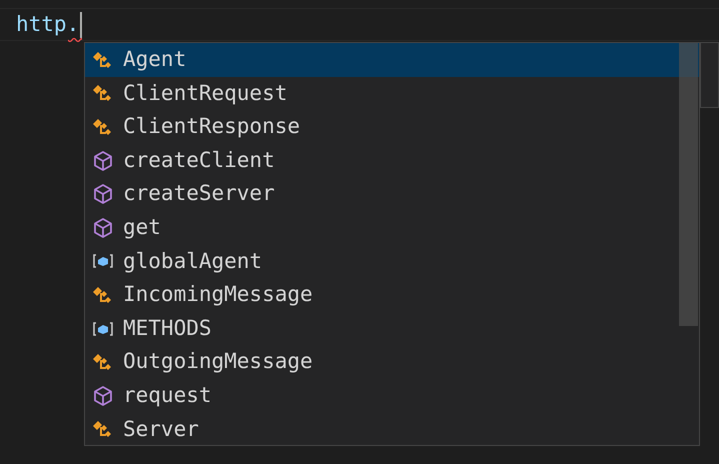  I want to click on suggestion-item: request, so click(392, 395).